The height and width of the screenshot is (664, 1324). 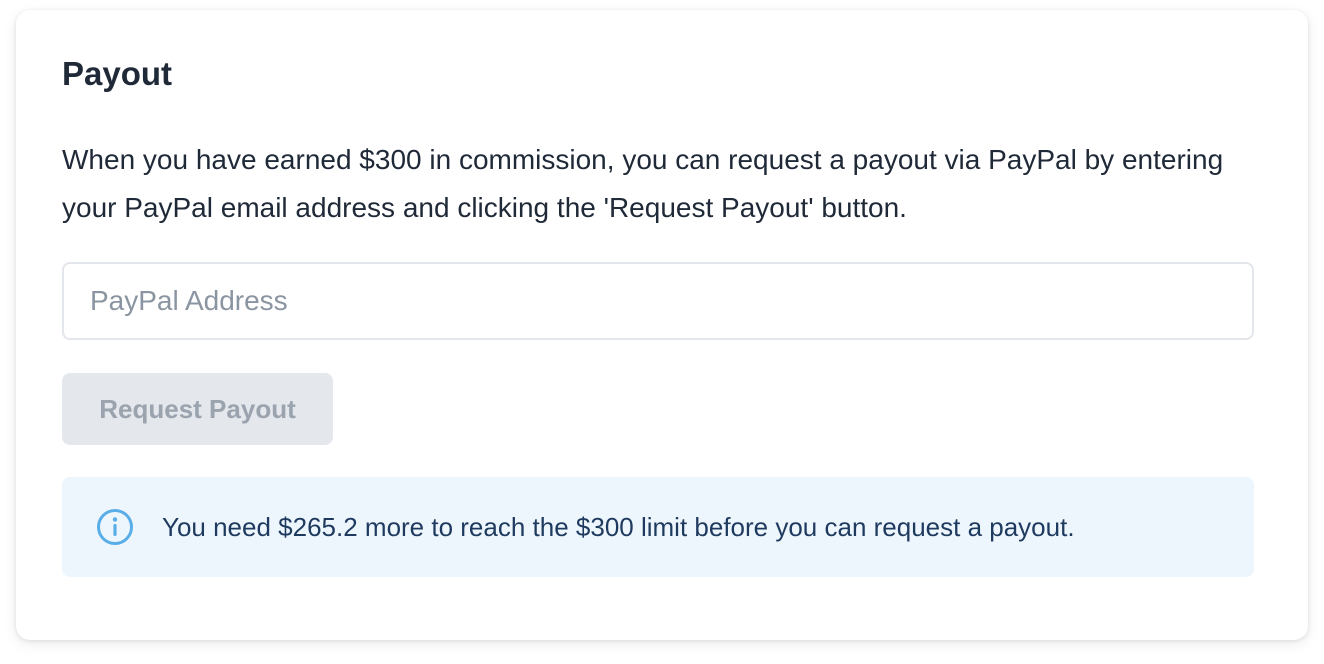 What do you see at coordinates (117, 73) in the screenshot?
I see `payout-title: Payout` at bounding box center [117, 73].